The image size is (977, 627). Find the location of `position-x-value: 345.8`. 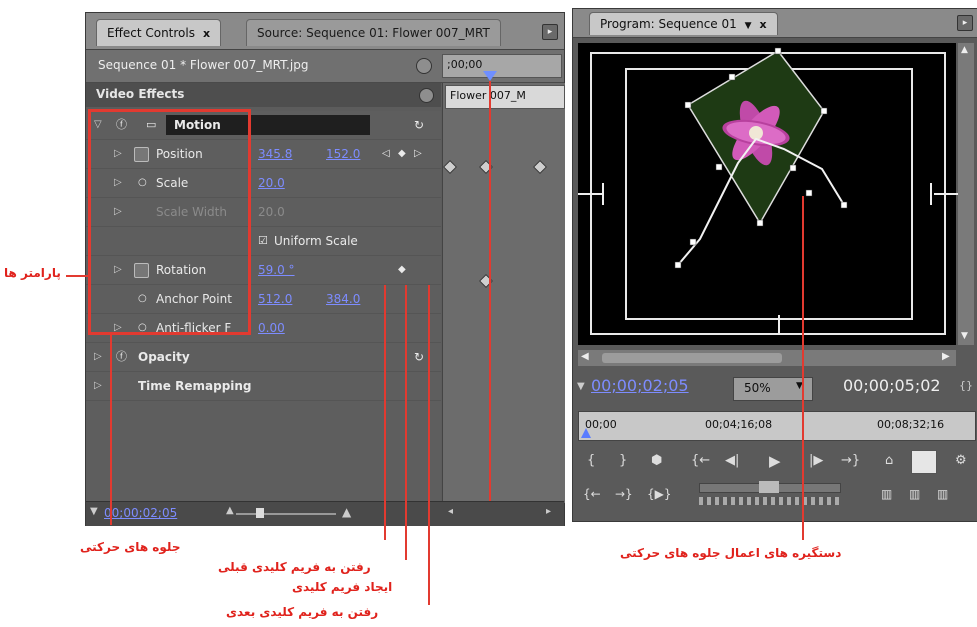

position-x-value: 345.8 is located at coordinates (275, 154).